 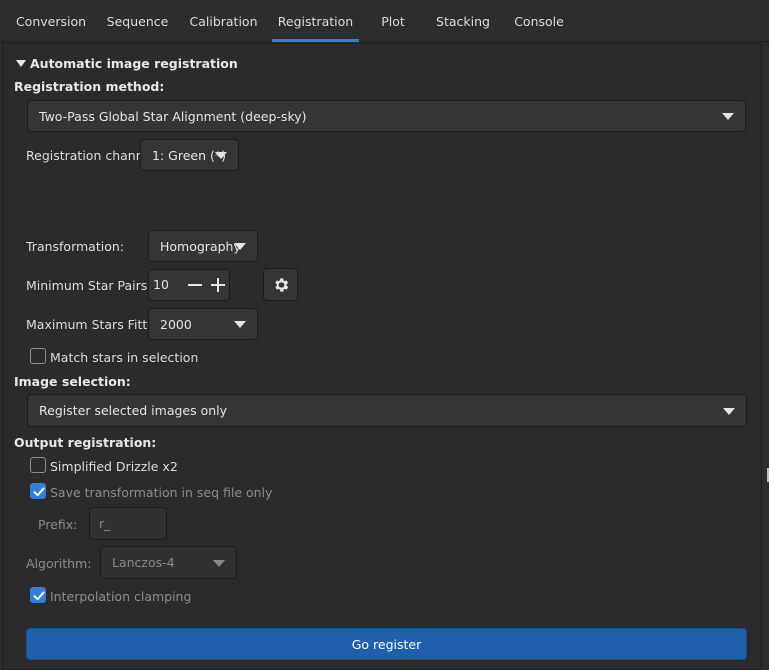 I want to click on transformation-value: Homography, so click(x=200, y=246).